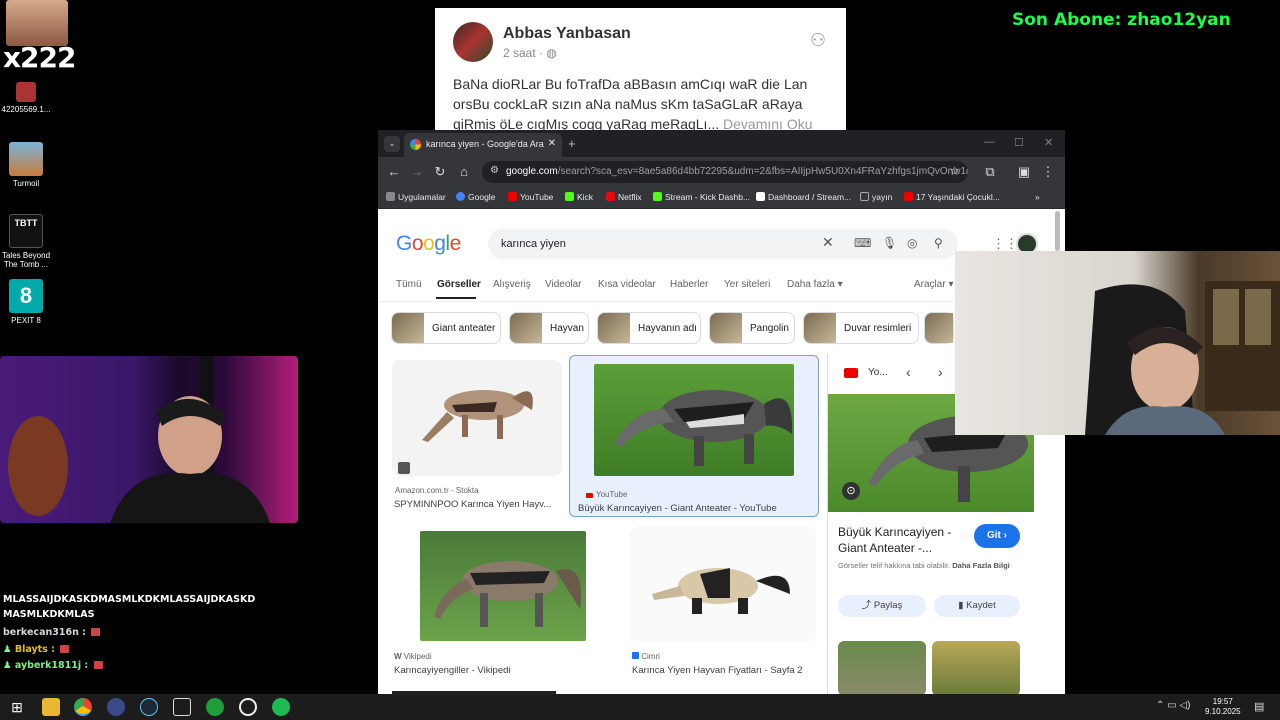 This screenshot has height=720, width=1280. Describe the element at coordinates (440, 172) in the screenshot. I see `reload-icon: ↻` at that location.